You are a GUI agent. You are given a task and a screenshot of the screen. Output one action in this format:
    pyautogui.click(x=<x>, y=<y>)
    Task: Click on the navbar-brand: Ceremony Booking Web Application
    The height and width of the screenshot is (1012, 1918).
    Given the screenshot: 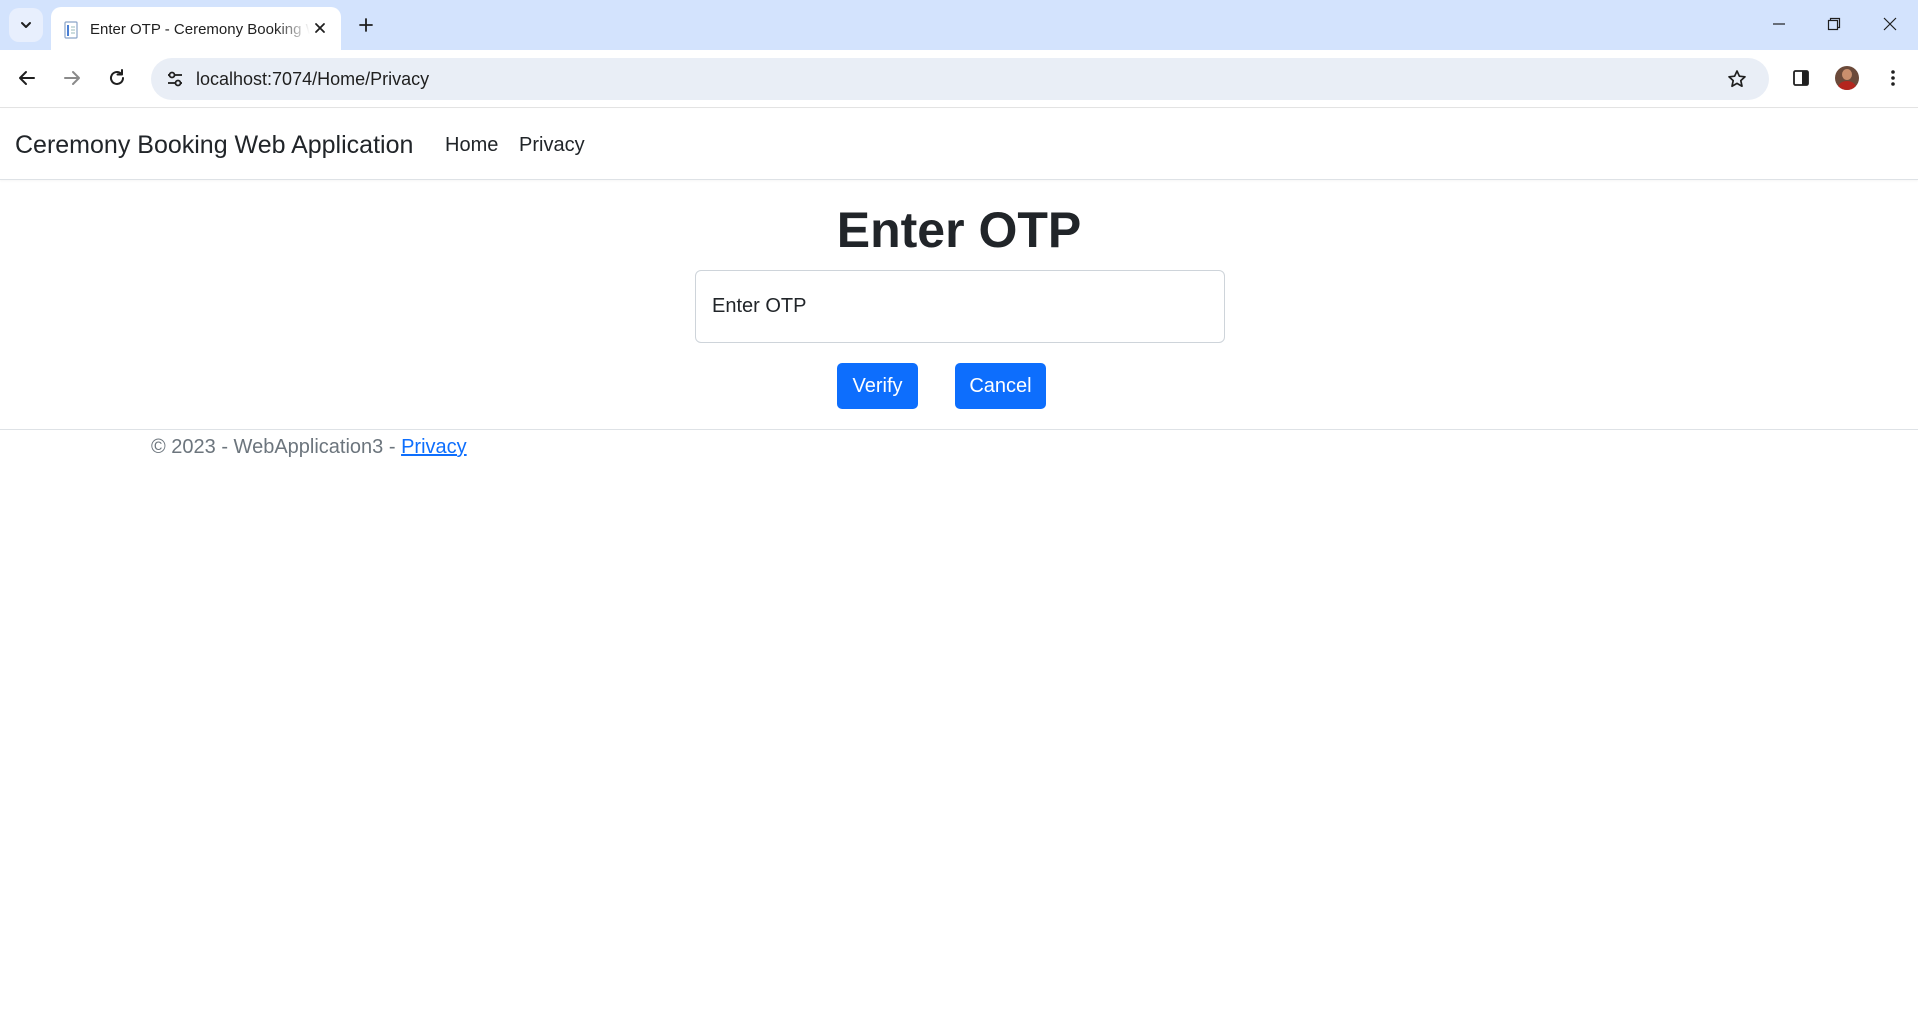 What is the action you would take?
    pyautogui.click(x=214, y=145)
    